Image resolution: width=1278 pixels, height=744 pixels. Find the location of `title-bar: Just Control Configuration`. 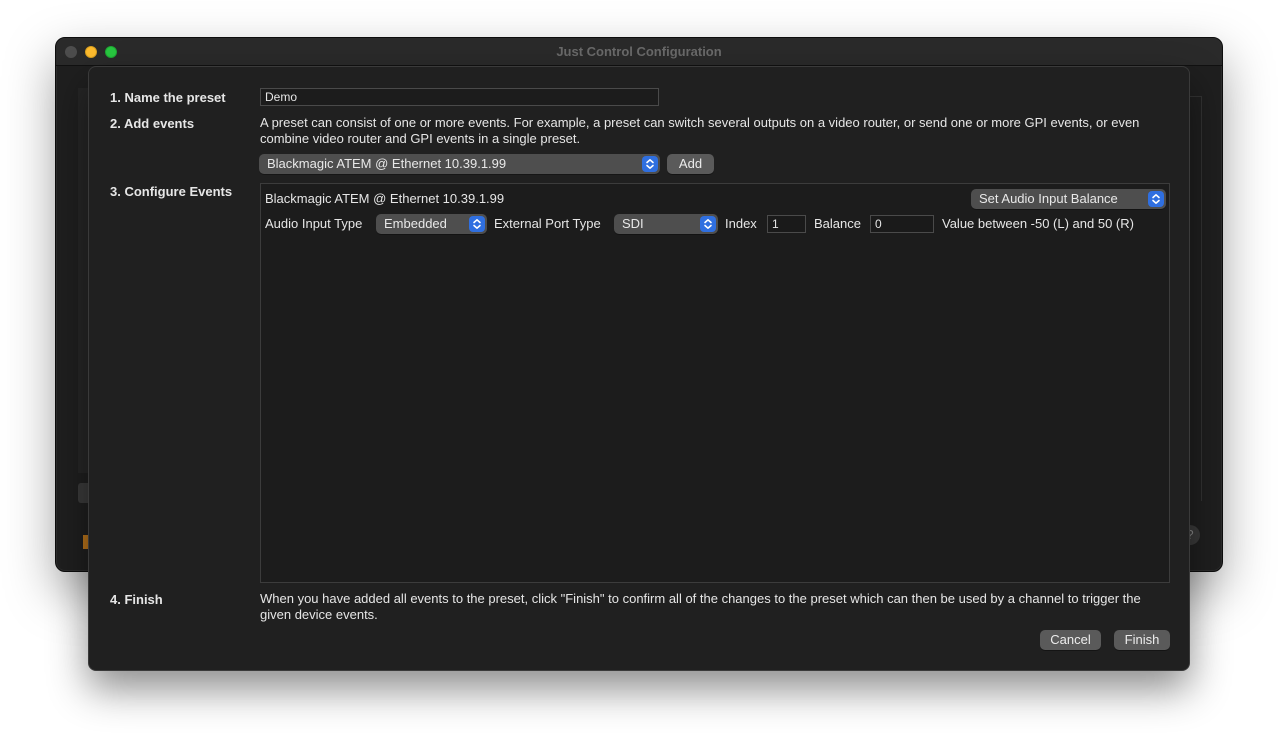

title-bar: Just Control Configuration is located at coordinates (639, 52).